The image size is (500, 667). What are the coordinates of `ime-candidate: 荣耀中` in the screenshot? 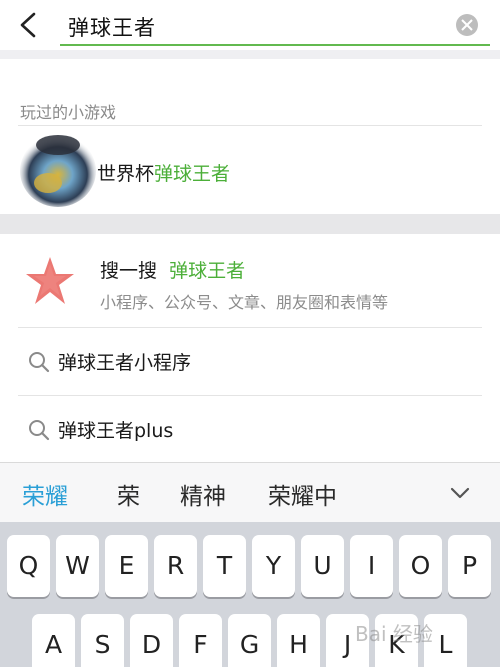 It's located at (302, 494).